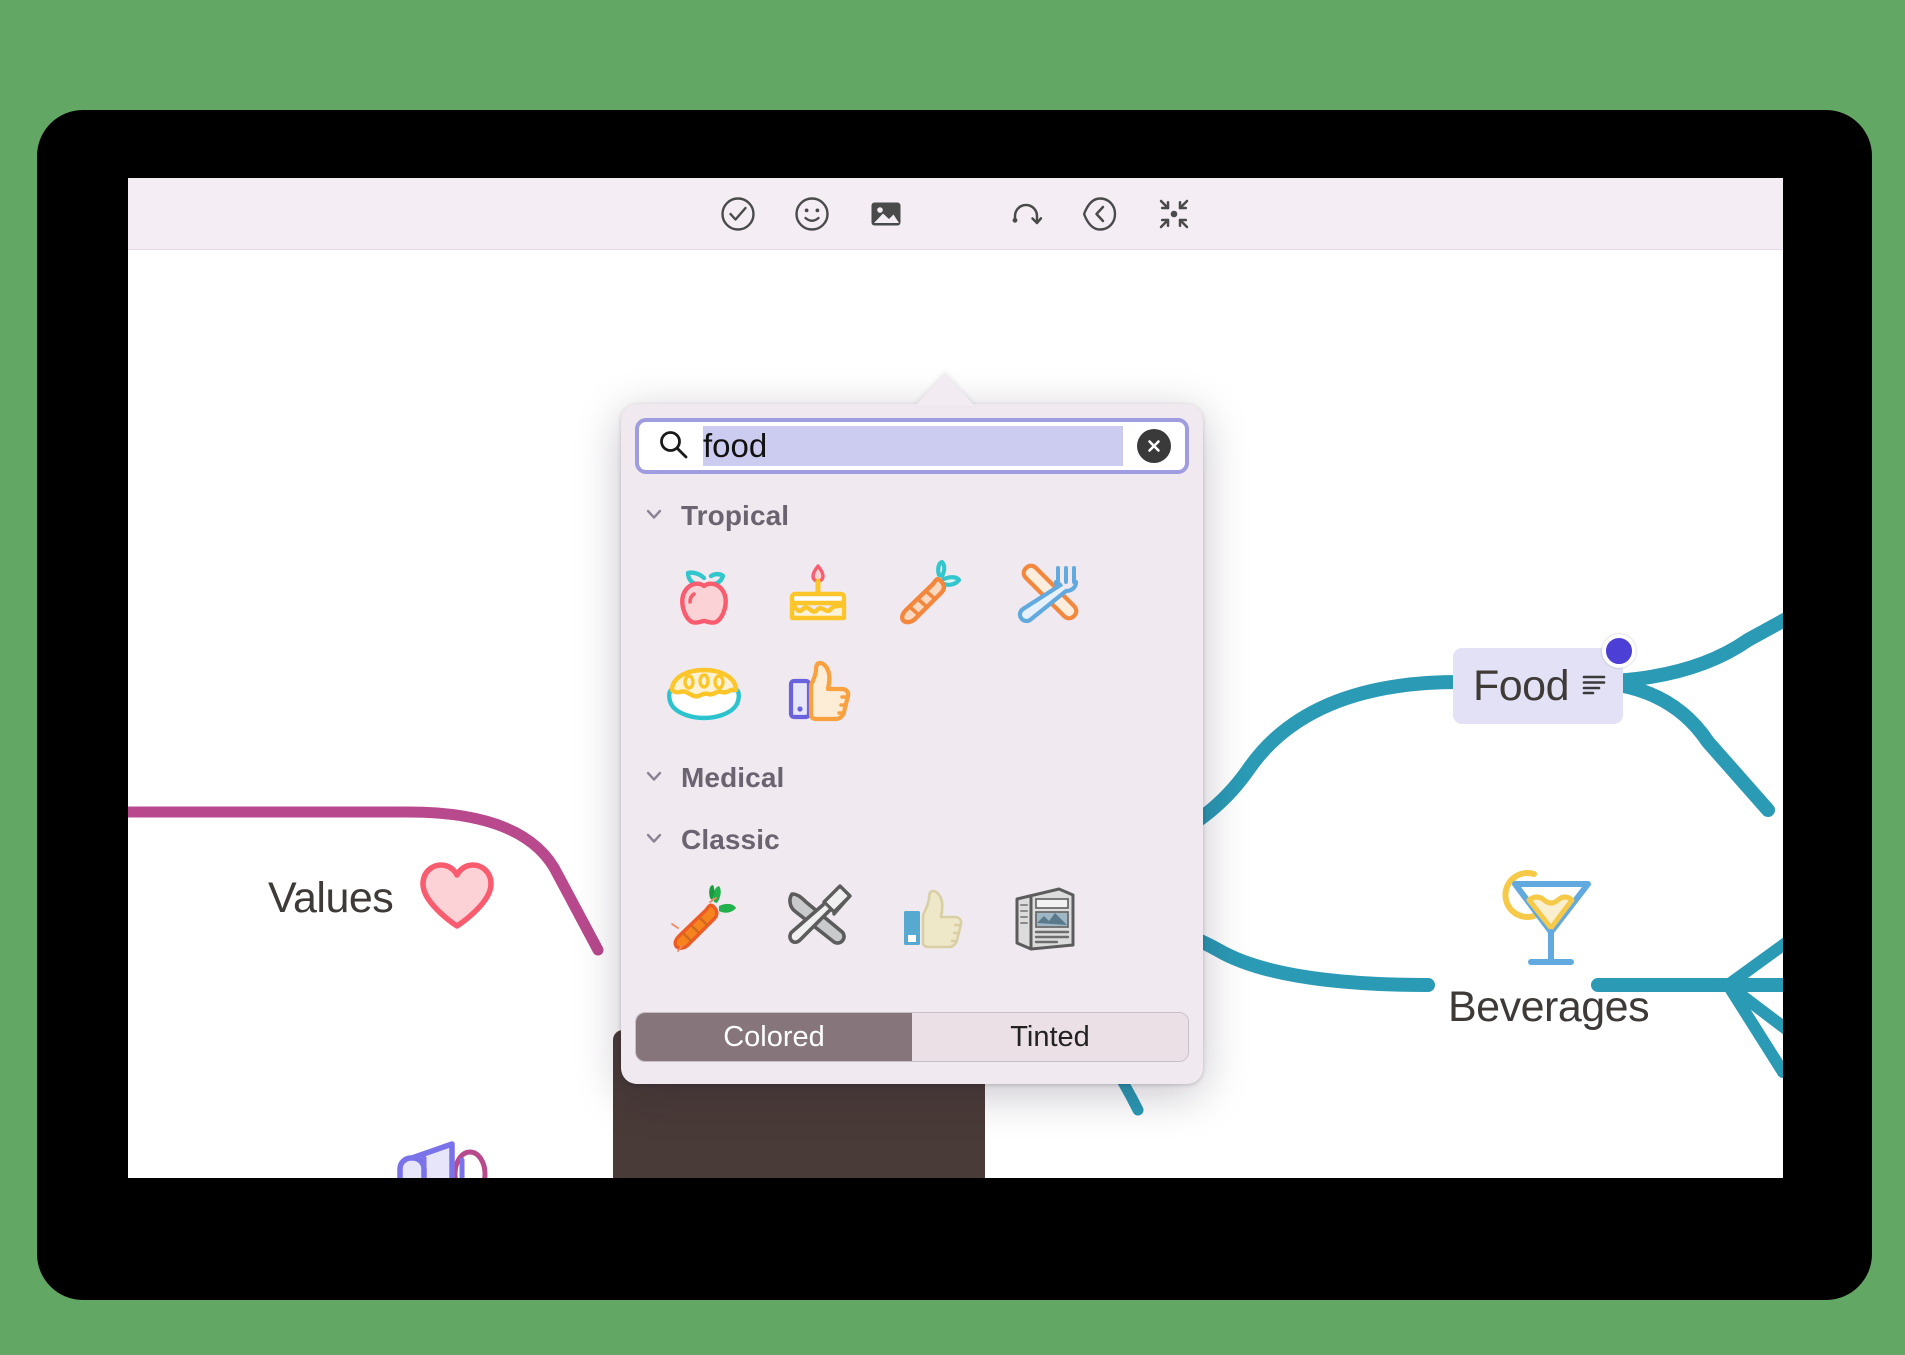 The height and width of the screenshot is (1355, 1905). I want to click on emoji-search-field, so click(912, 446).